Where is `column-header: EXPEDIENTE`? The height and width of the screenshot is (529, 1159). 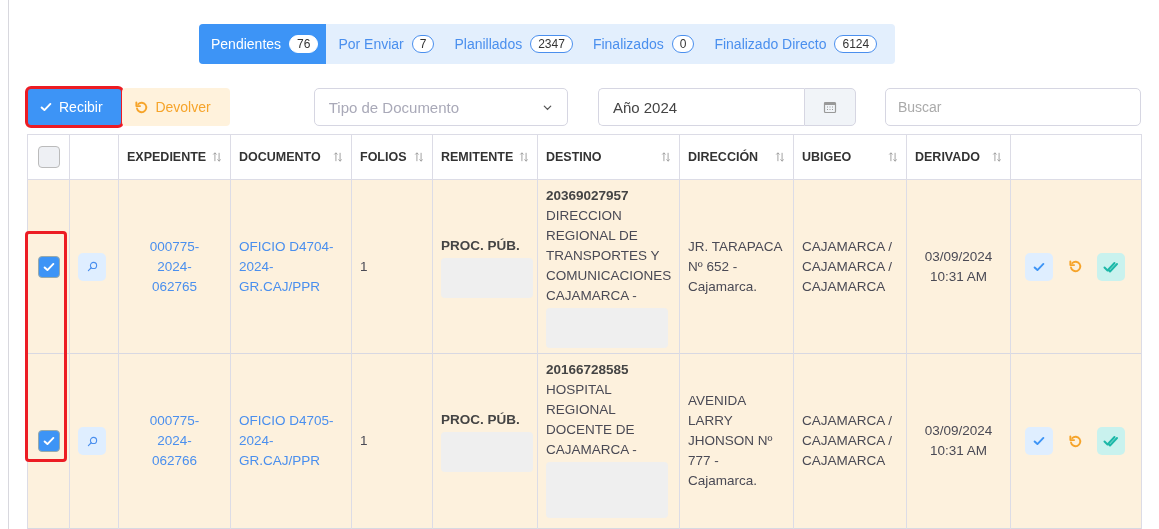
column-header: EXPEDIENTE is located at coordinates (167, 157).